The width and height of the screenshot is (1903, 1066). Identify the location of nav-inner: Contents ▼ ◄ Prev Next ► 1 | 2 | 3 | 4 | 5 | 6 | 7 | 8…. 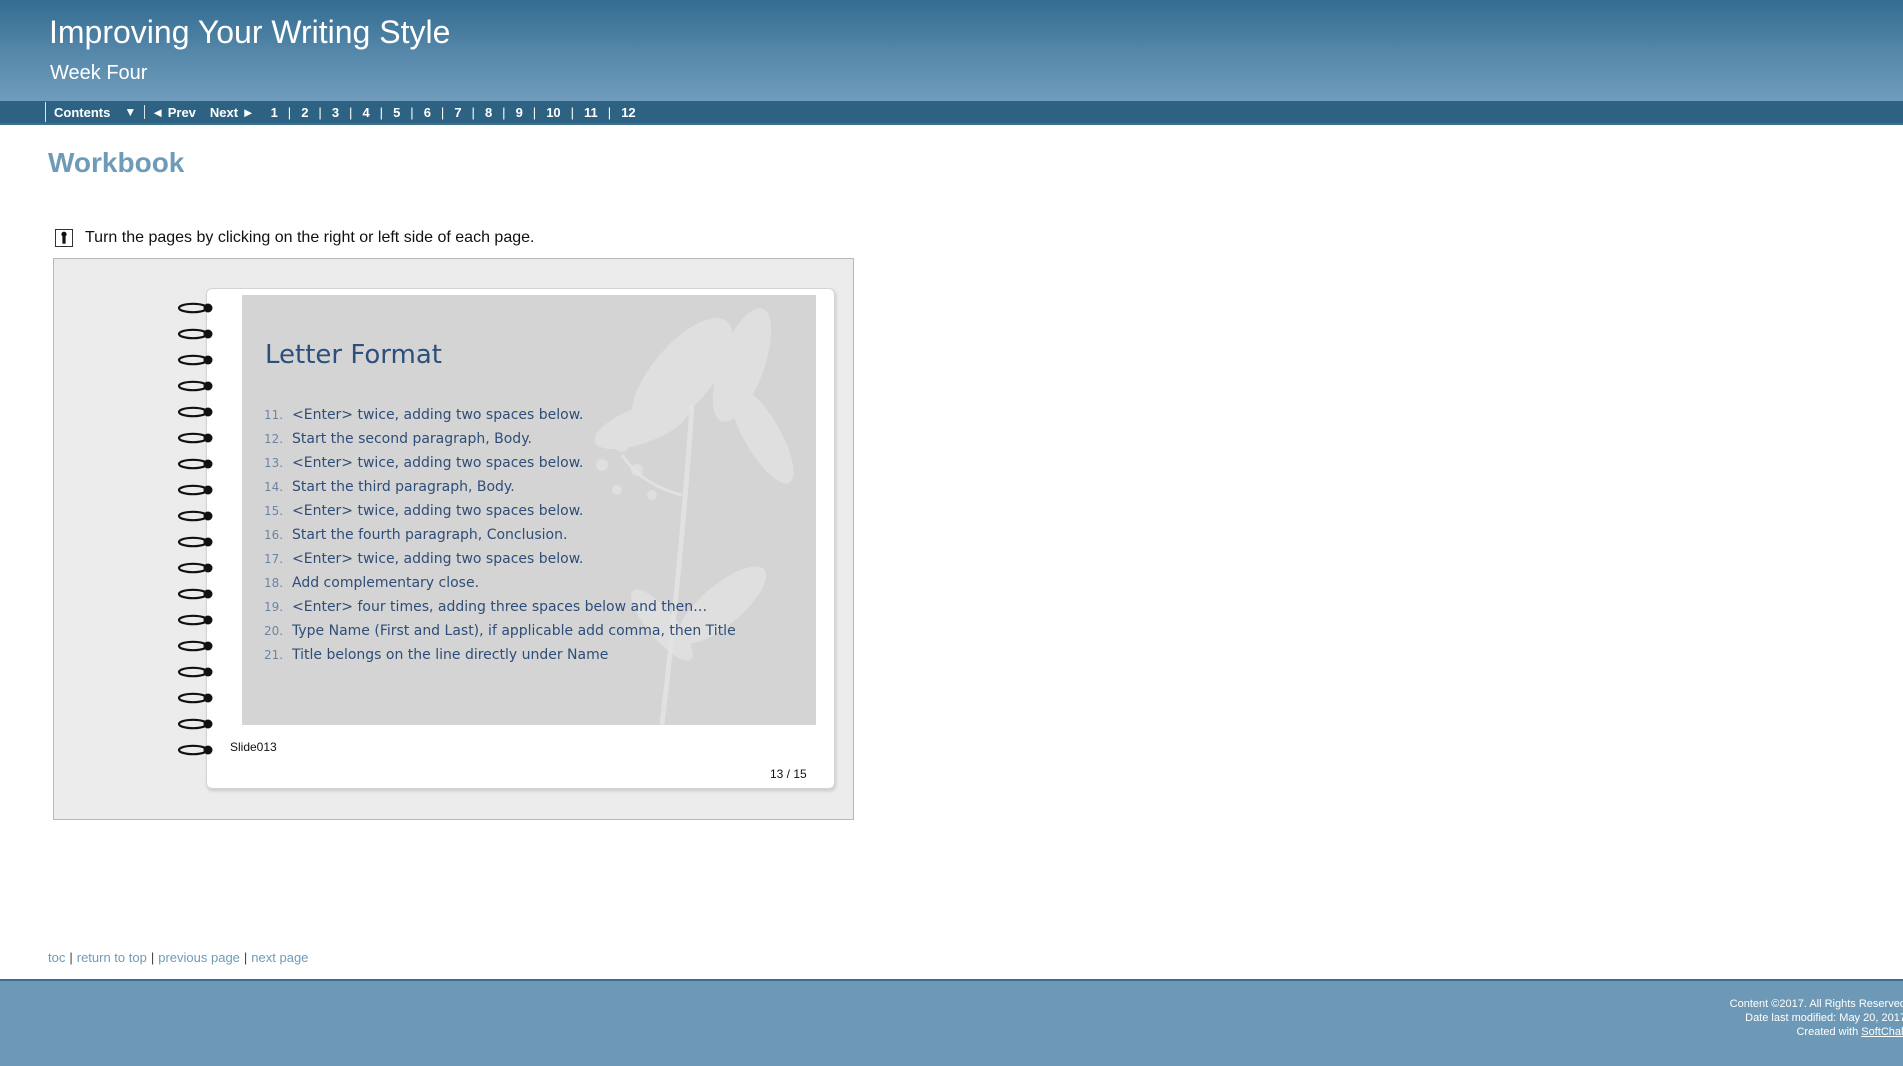
(342, 112).